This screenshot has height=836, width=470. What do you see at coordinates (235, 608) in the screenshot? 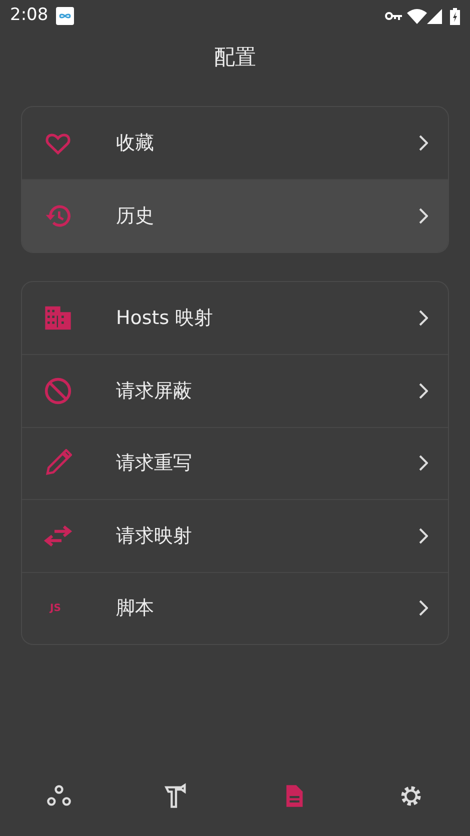
I see `settings-item: JS 脚本` at bounding box center [235, 608].